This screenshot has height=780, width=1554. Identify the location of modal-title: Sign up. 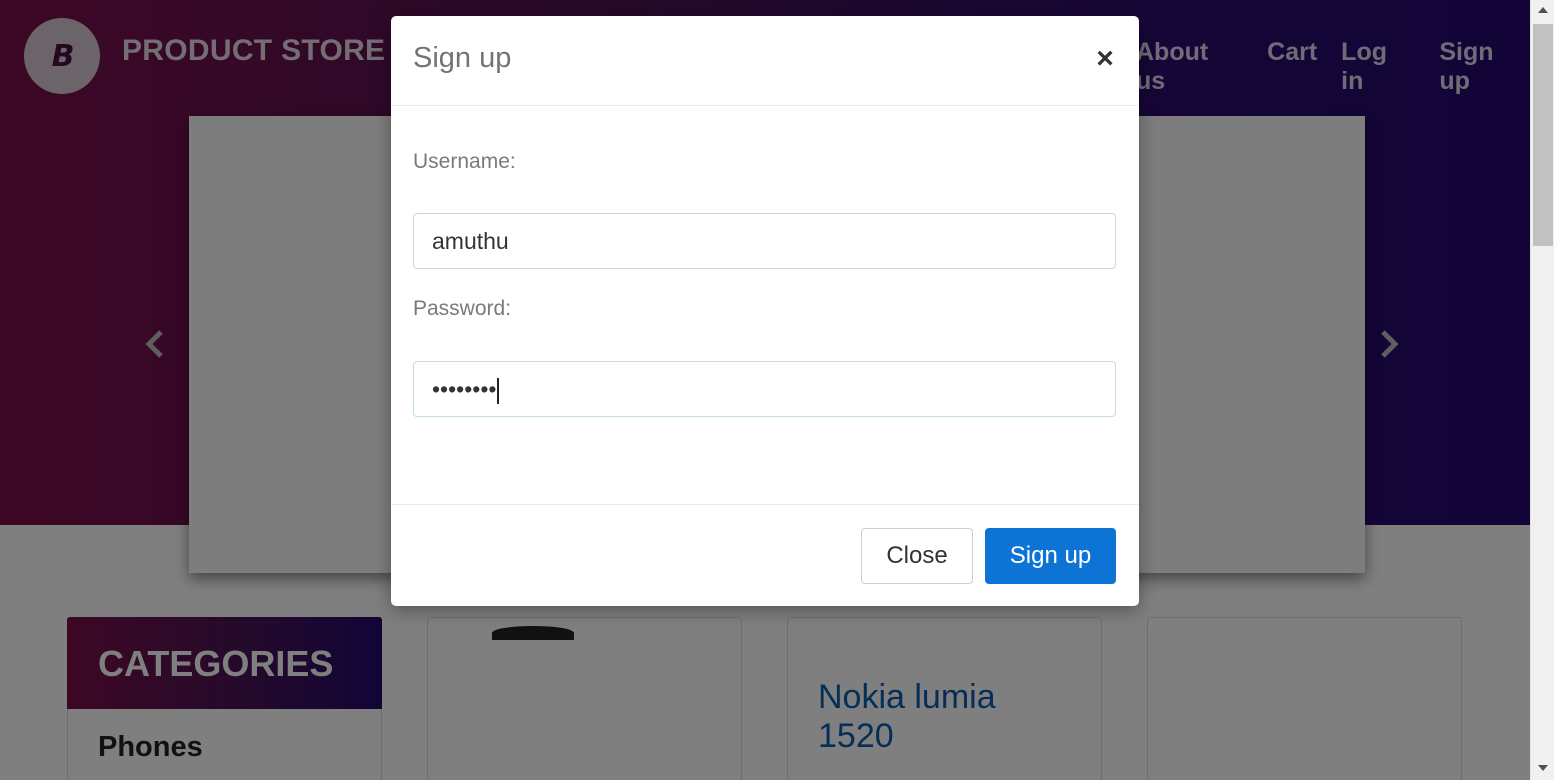
(462, 58).